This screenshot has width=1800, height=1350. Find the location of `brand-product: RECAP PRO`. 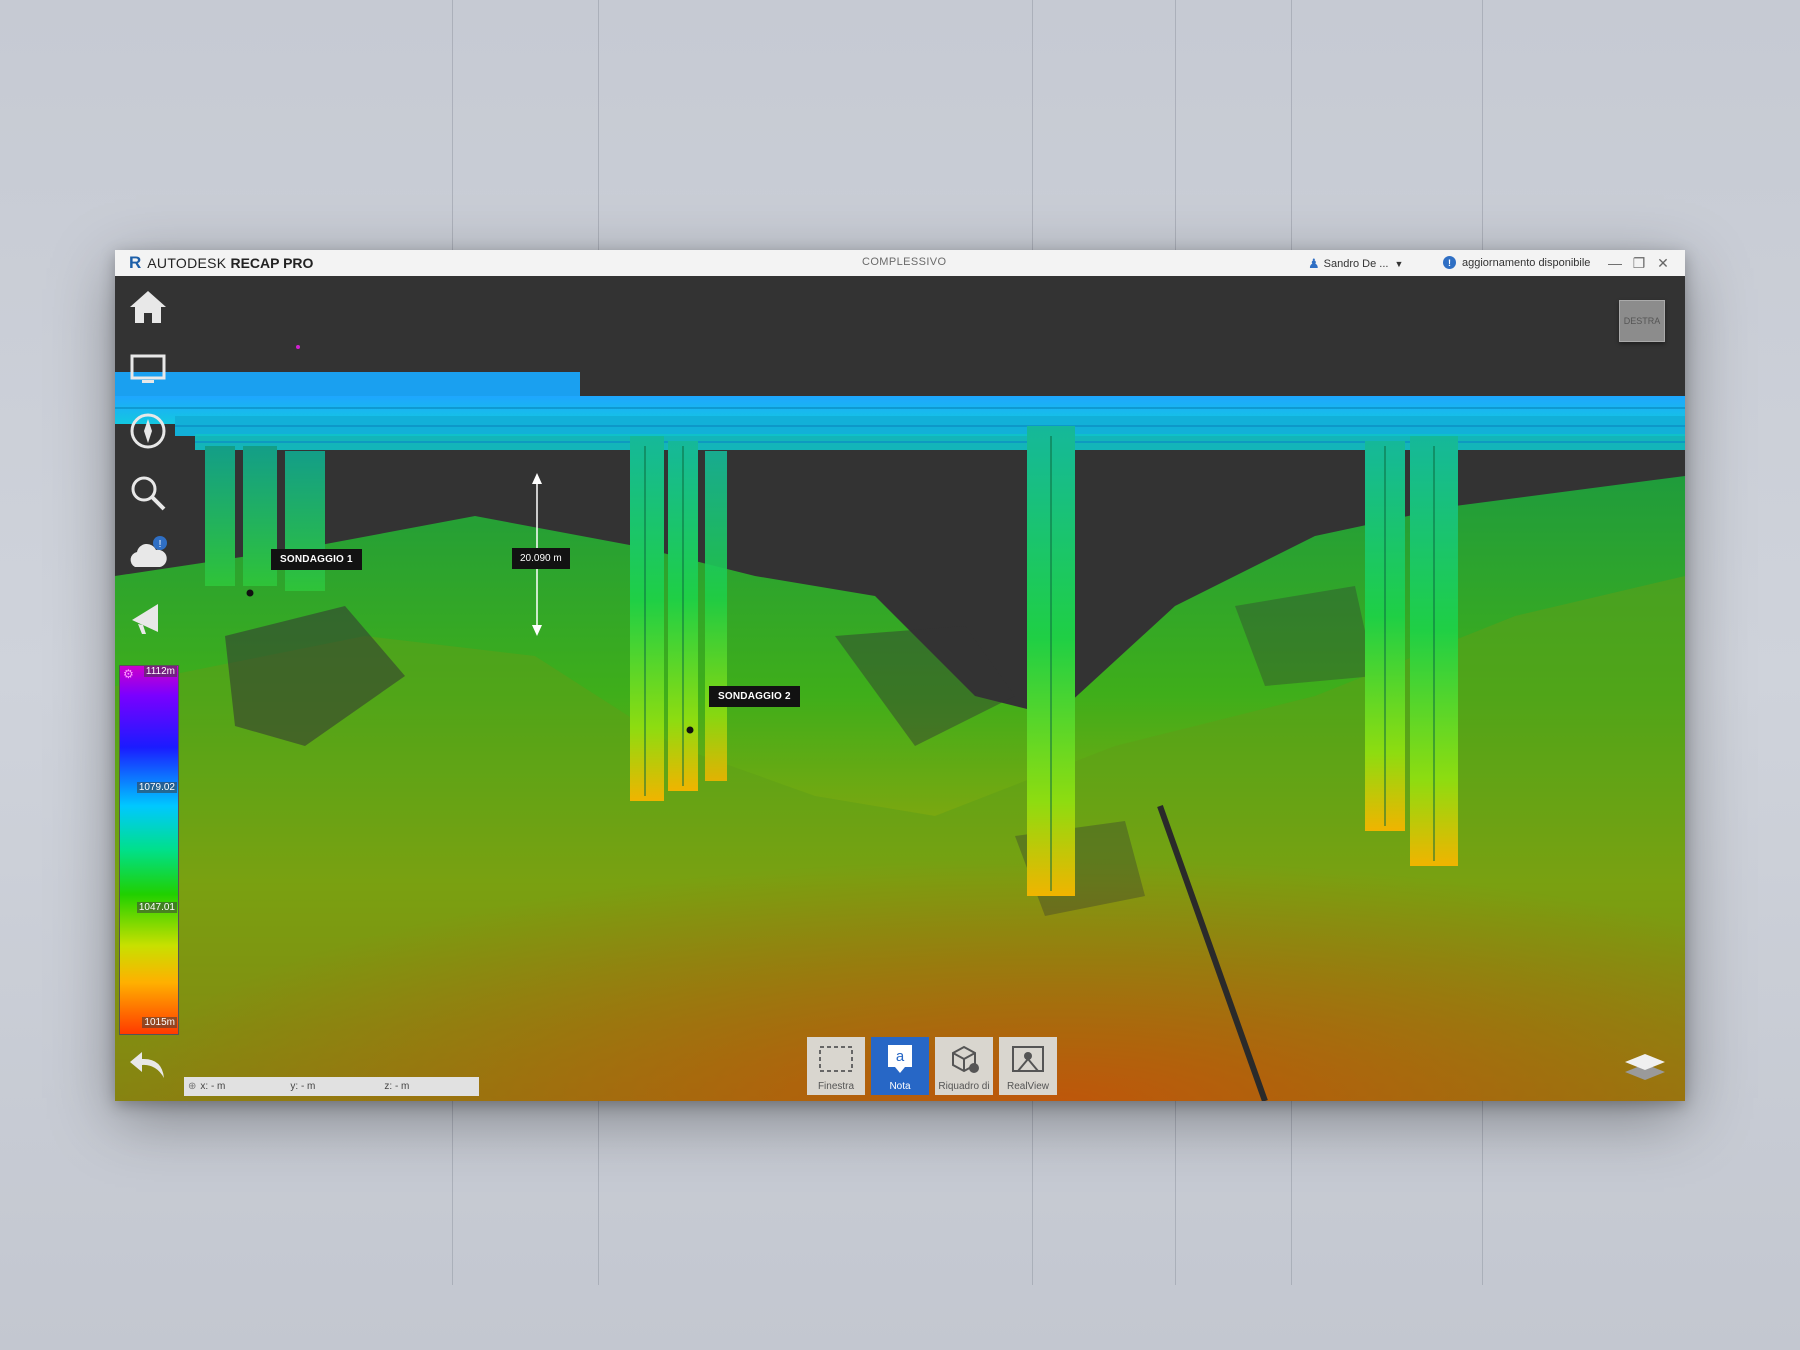

brand-product: RECAP PRO is located at coordinates (272, 263).